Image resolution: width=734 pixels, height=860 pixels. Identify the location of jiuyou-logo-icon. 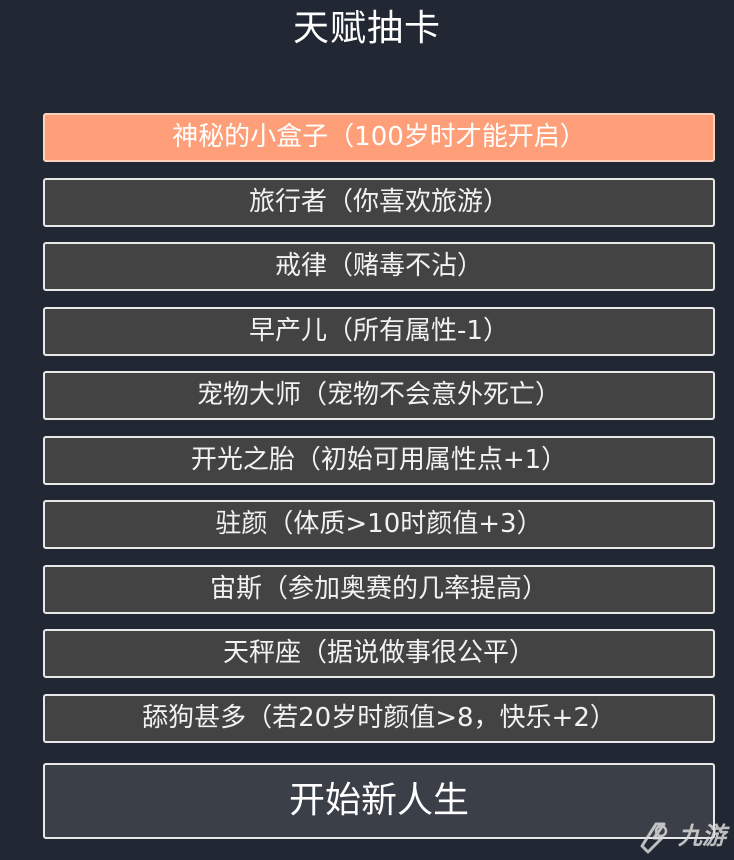
(654, 838).